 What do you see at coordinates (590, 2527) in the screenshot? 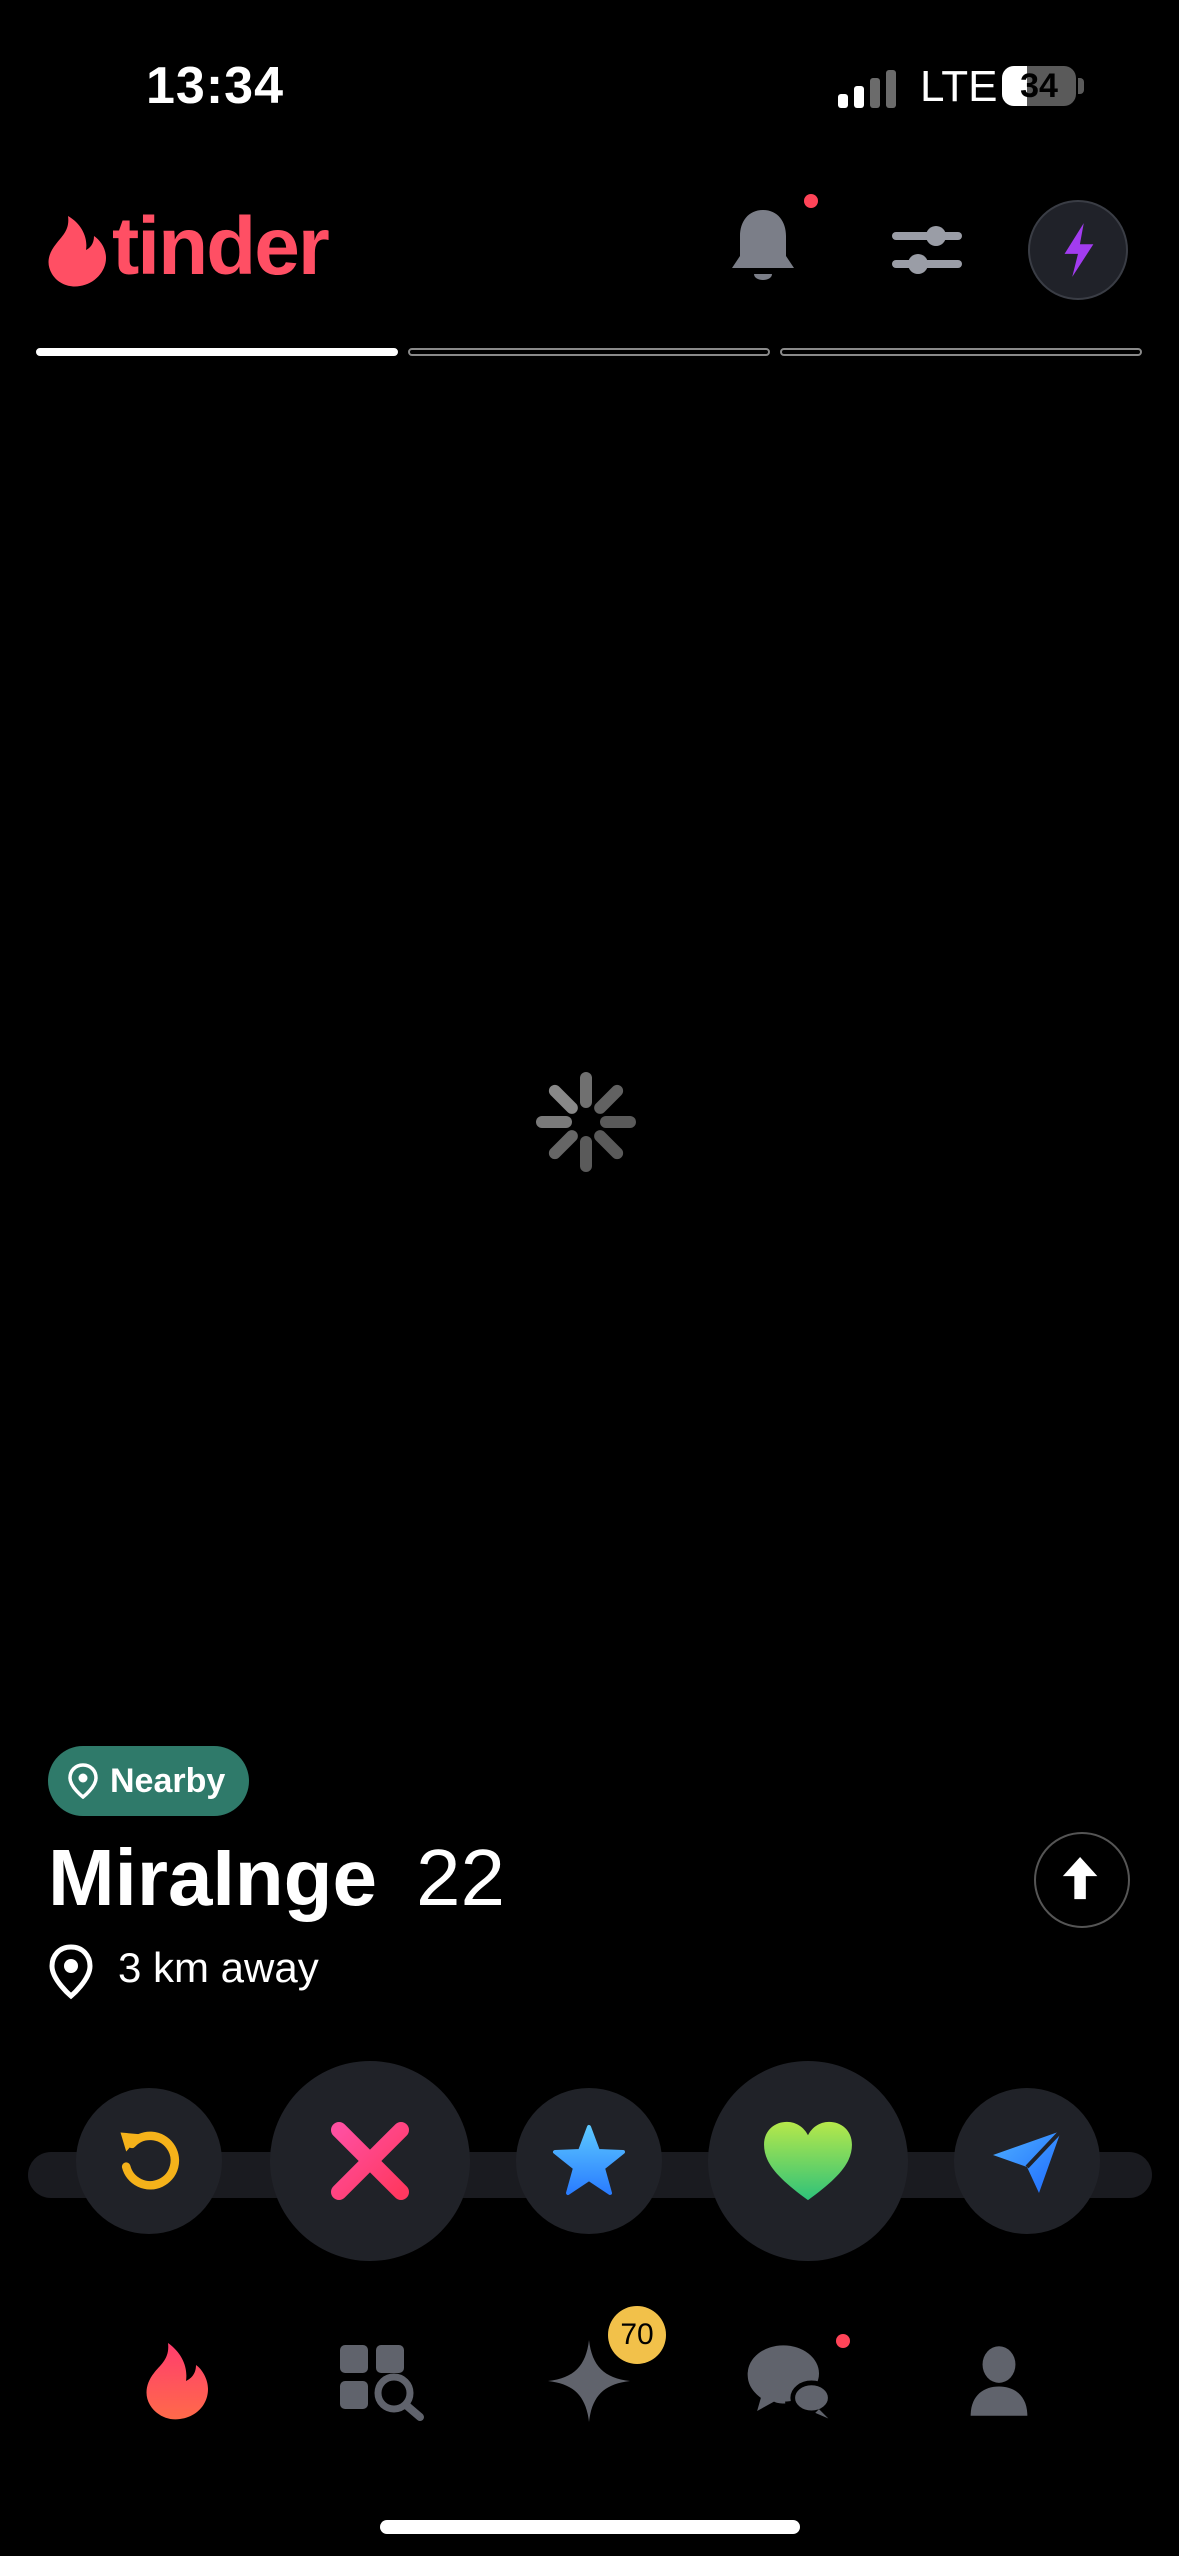
I see `home-indicator` at bounding box center [590, 2527].